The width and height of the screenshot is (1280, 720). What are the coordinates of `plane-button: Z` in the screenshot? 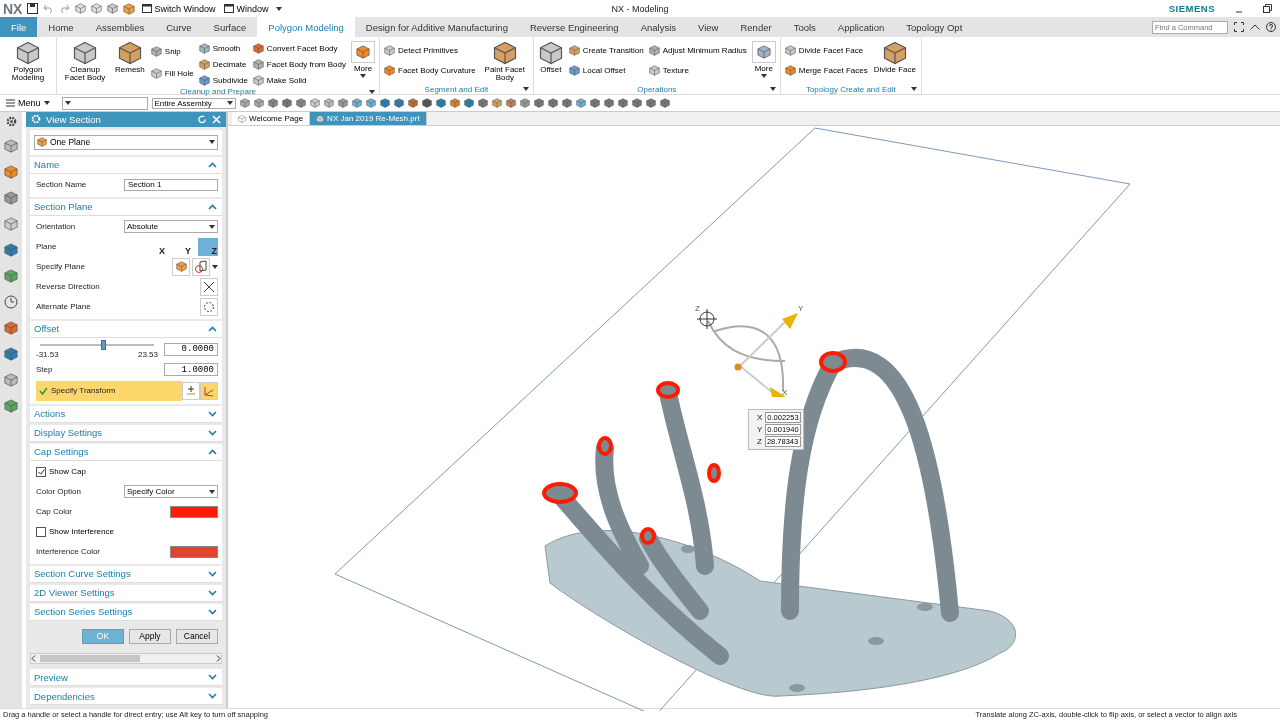 It's located at (208, 246).